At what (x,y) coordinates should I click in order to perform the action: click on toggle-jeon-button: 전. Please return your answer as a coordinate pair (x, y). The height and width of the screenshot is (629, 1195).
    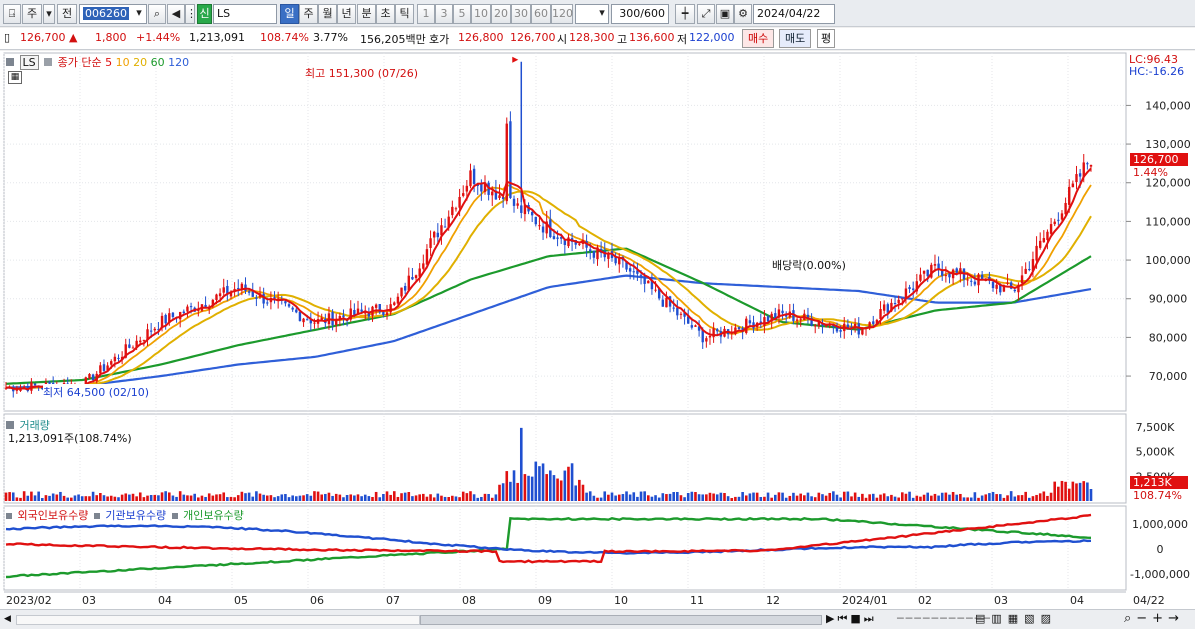
    Looking at the image, I should click on (67, 14).